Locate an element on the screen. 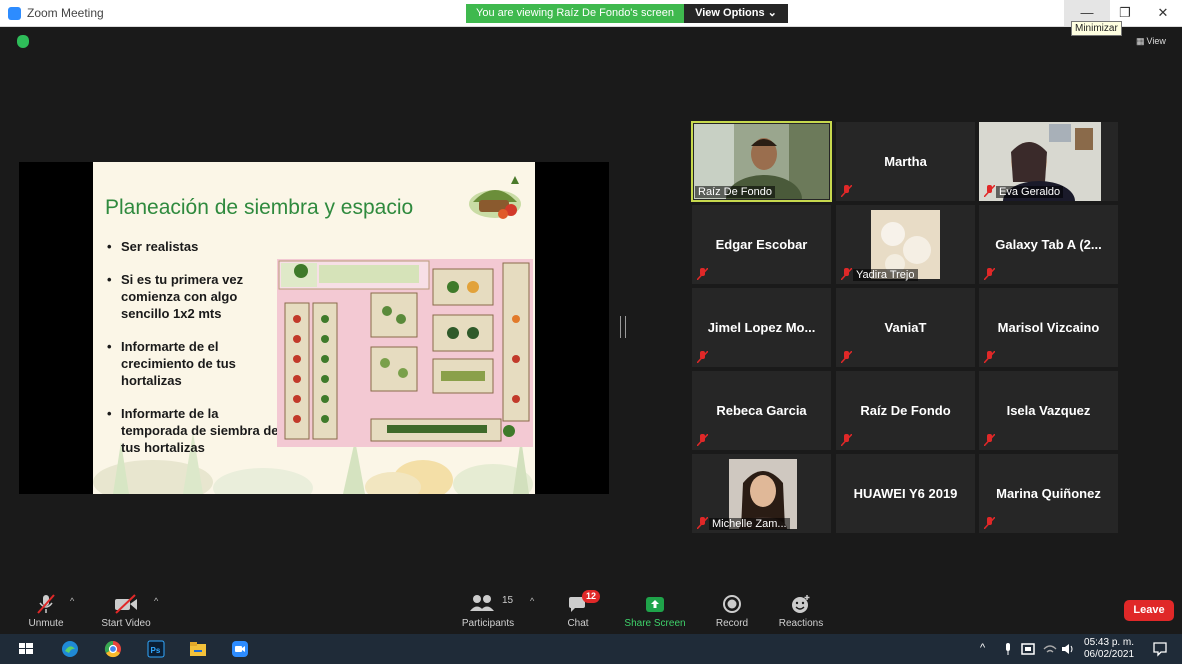  participant-tile: Marina Quiñonez is located at coordinates (1048, 493).